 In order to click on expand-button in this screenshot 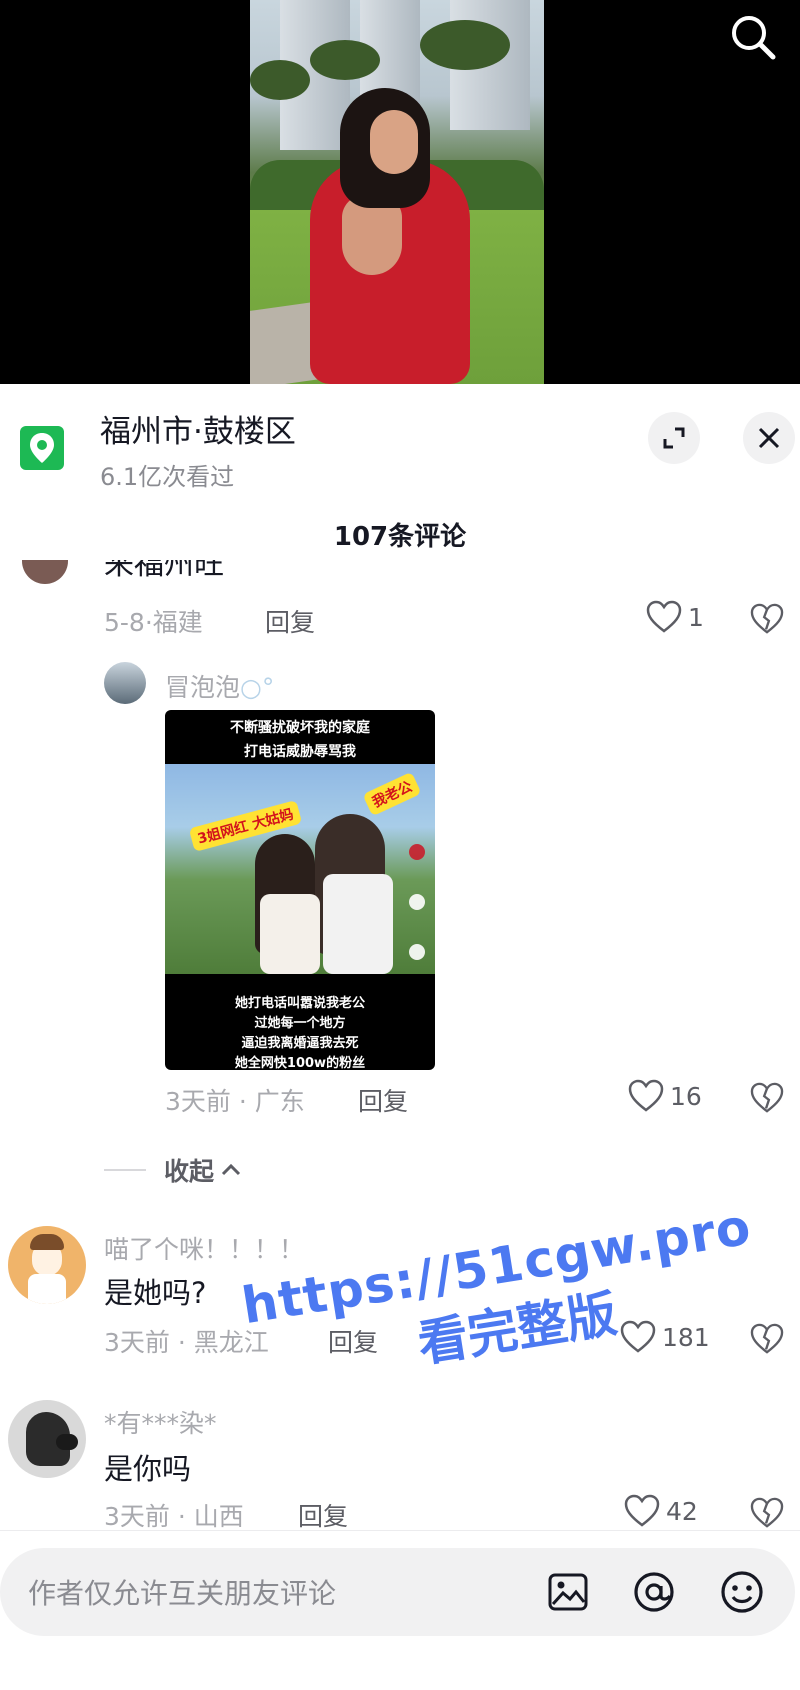, I will do `click(674, 438)`.